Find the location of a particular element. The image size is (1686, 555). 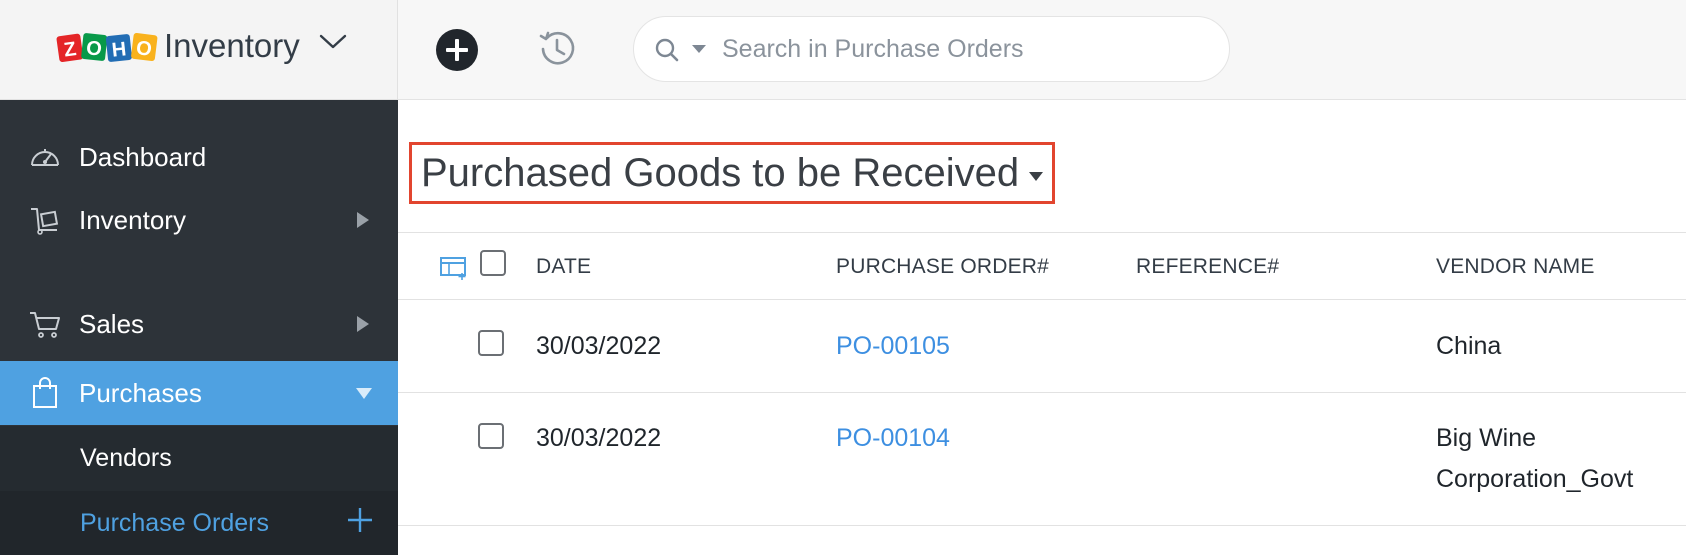

search-filter-dropdown-icon is located at coordinates (699, 49).